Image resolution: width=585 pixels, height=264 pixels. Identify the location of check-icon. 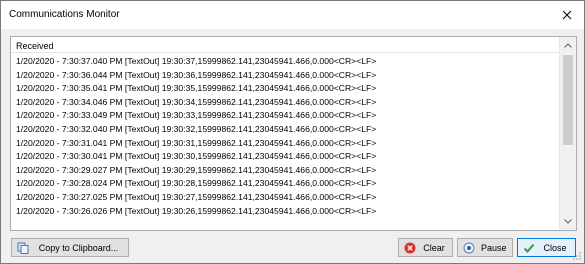
(529, 248).